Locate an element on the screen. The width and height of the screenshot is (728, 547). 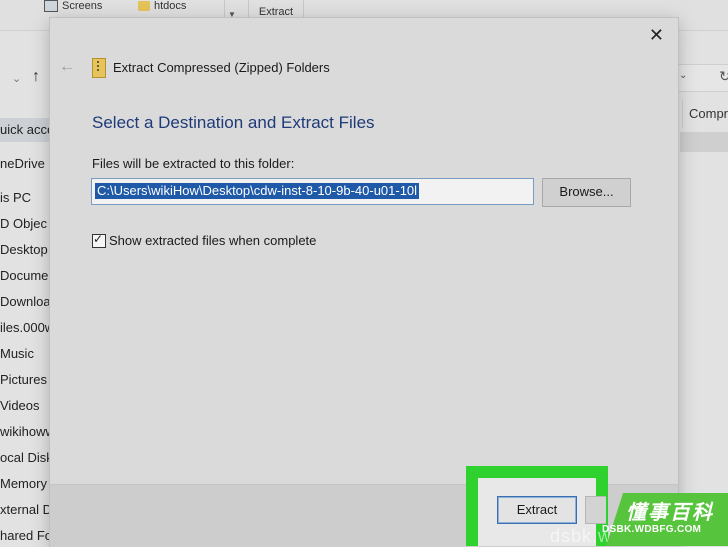
show-files-checkbox: ✓ is located at coordinates (99, 240).